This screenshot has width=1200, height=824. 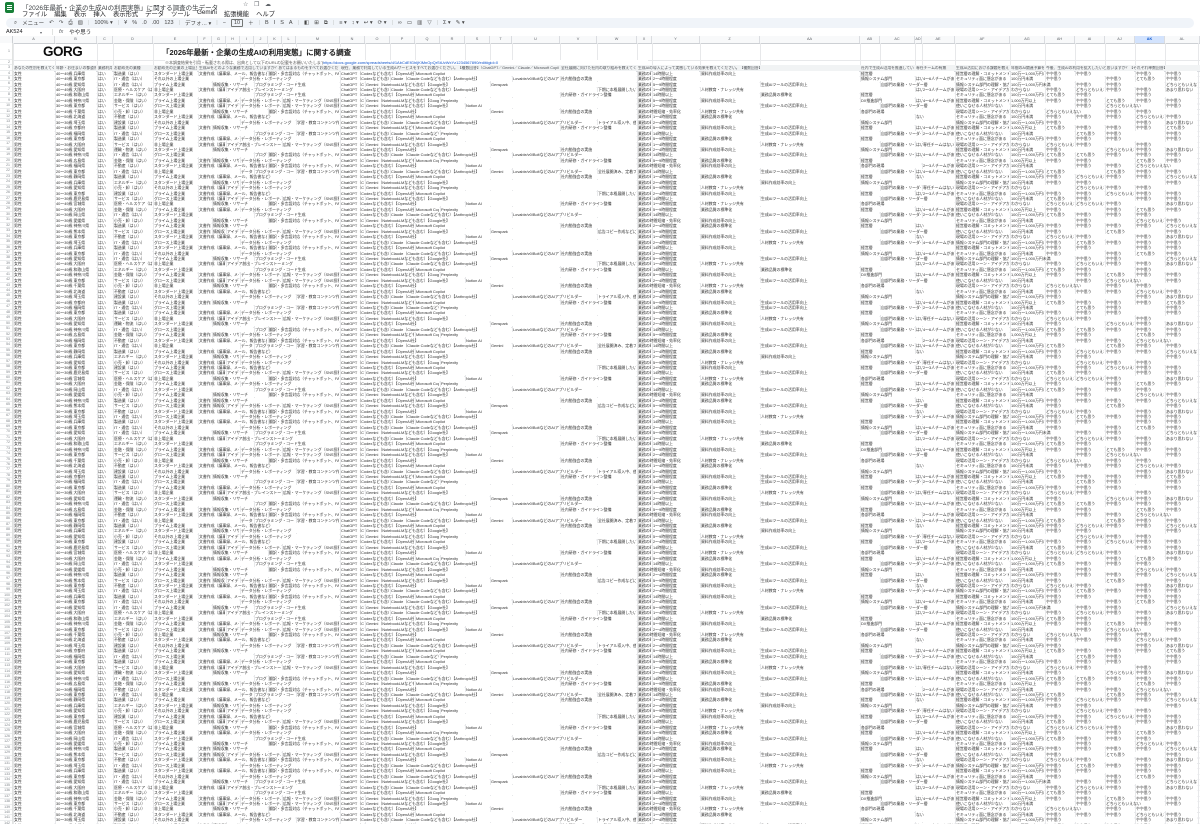 What do you see at coordinates (133, 280) in the screenshot?
I see `cell: サービス（はい）` at bounding box center [133, 280].